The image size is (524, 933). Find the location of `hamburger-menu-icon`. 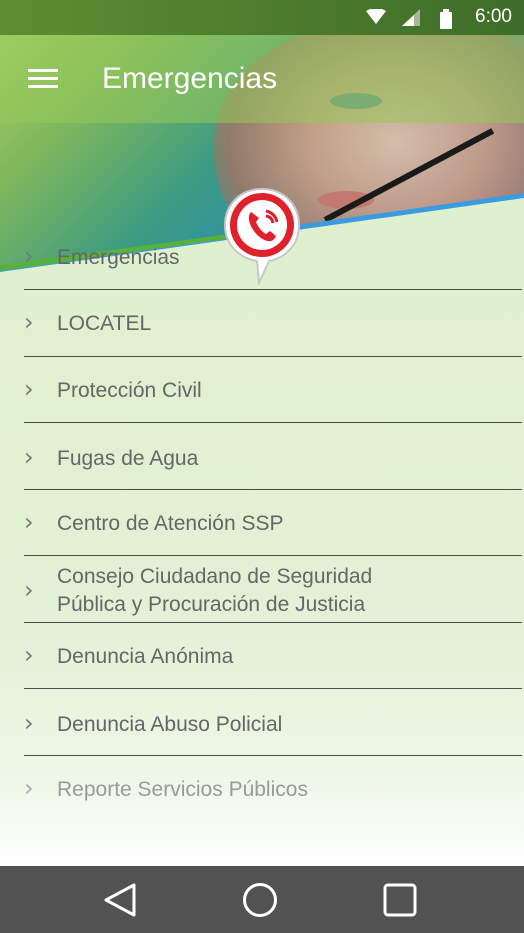

hamburger-menu-icon is located at coordinates (43, 79).